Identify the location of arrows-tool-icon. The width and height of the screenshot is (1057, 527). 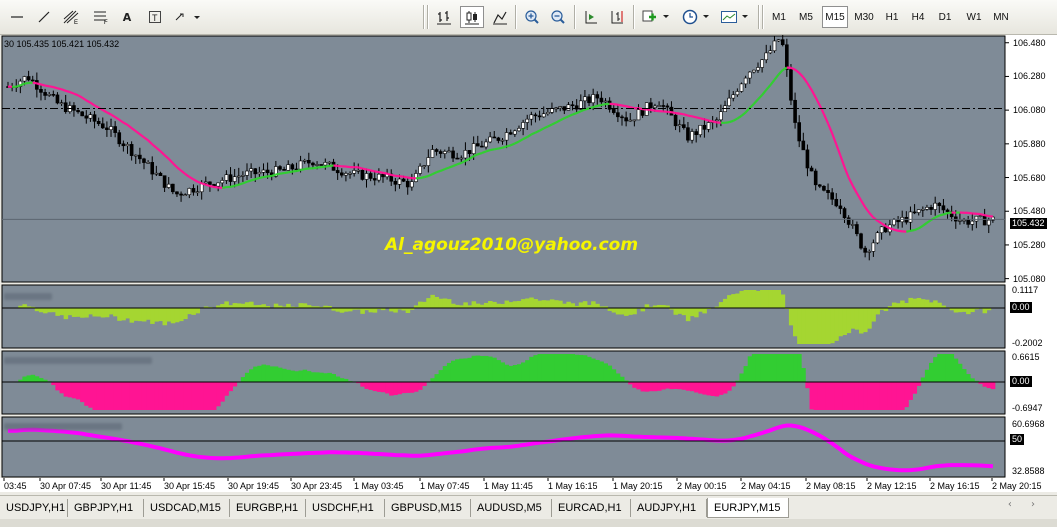
(188, 17).